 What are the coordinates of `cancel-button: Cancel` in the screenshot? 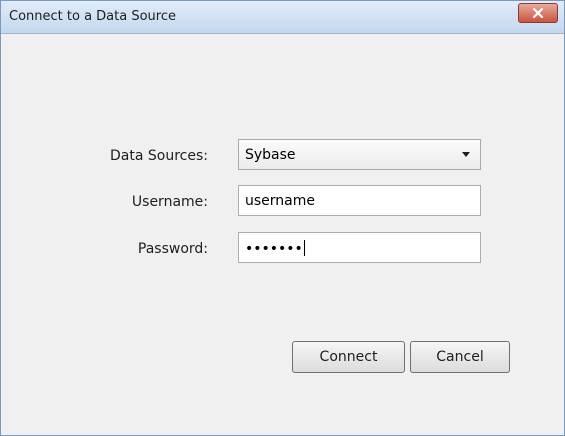 It's located at (460, 357).